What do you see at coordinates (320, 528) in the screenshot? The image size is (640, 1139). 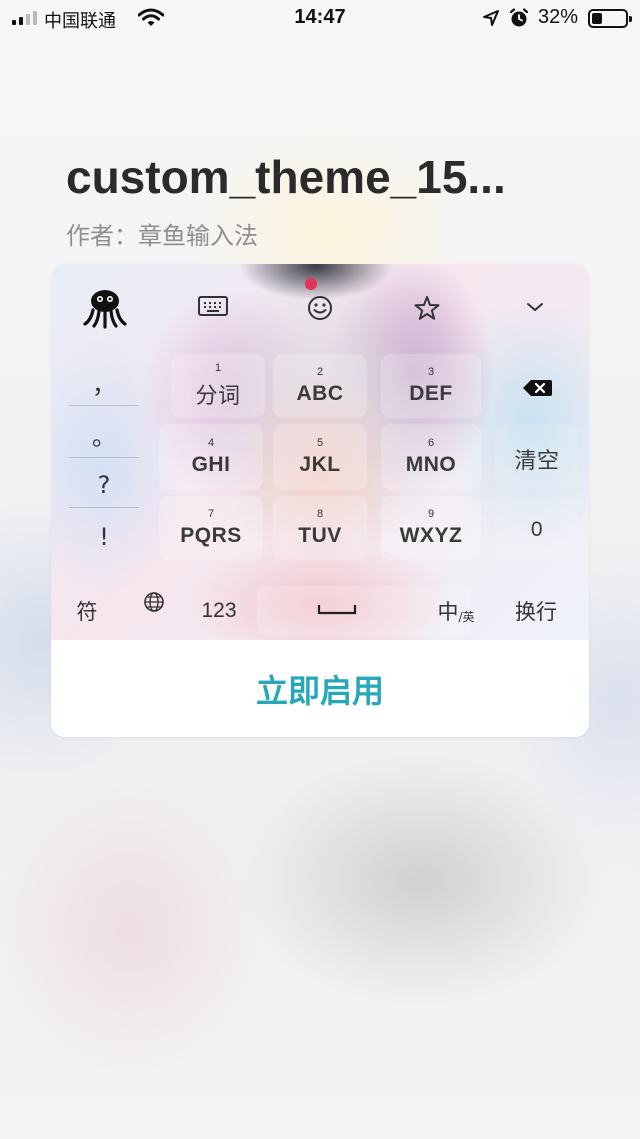 I see `key-8: 8 TUV` at bounding box center [320, 528].